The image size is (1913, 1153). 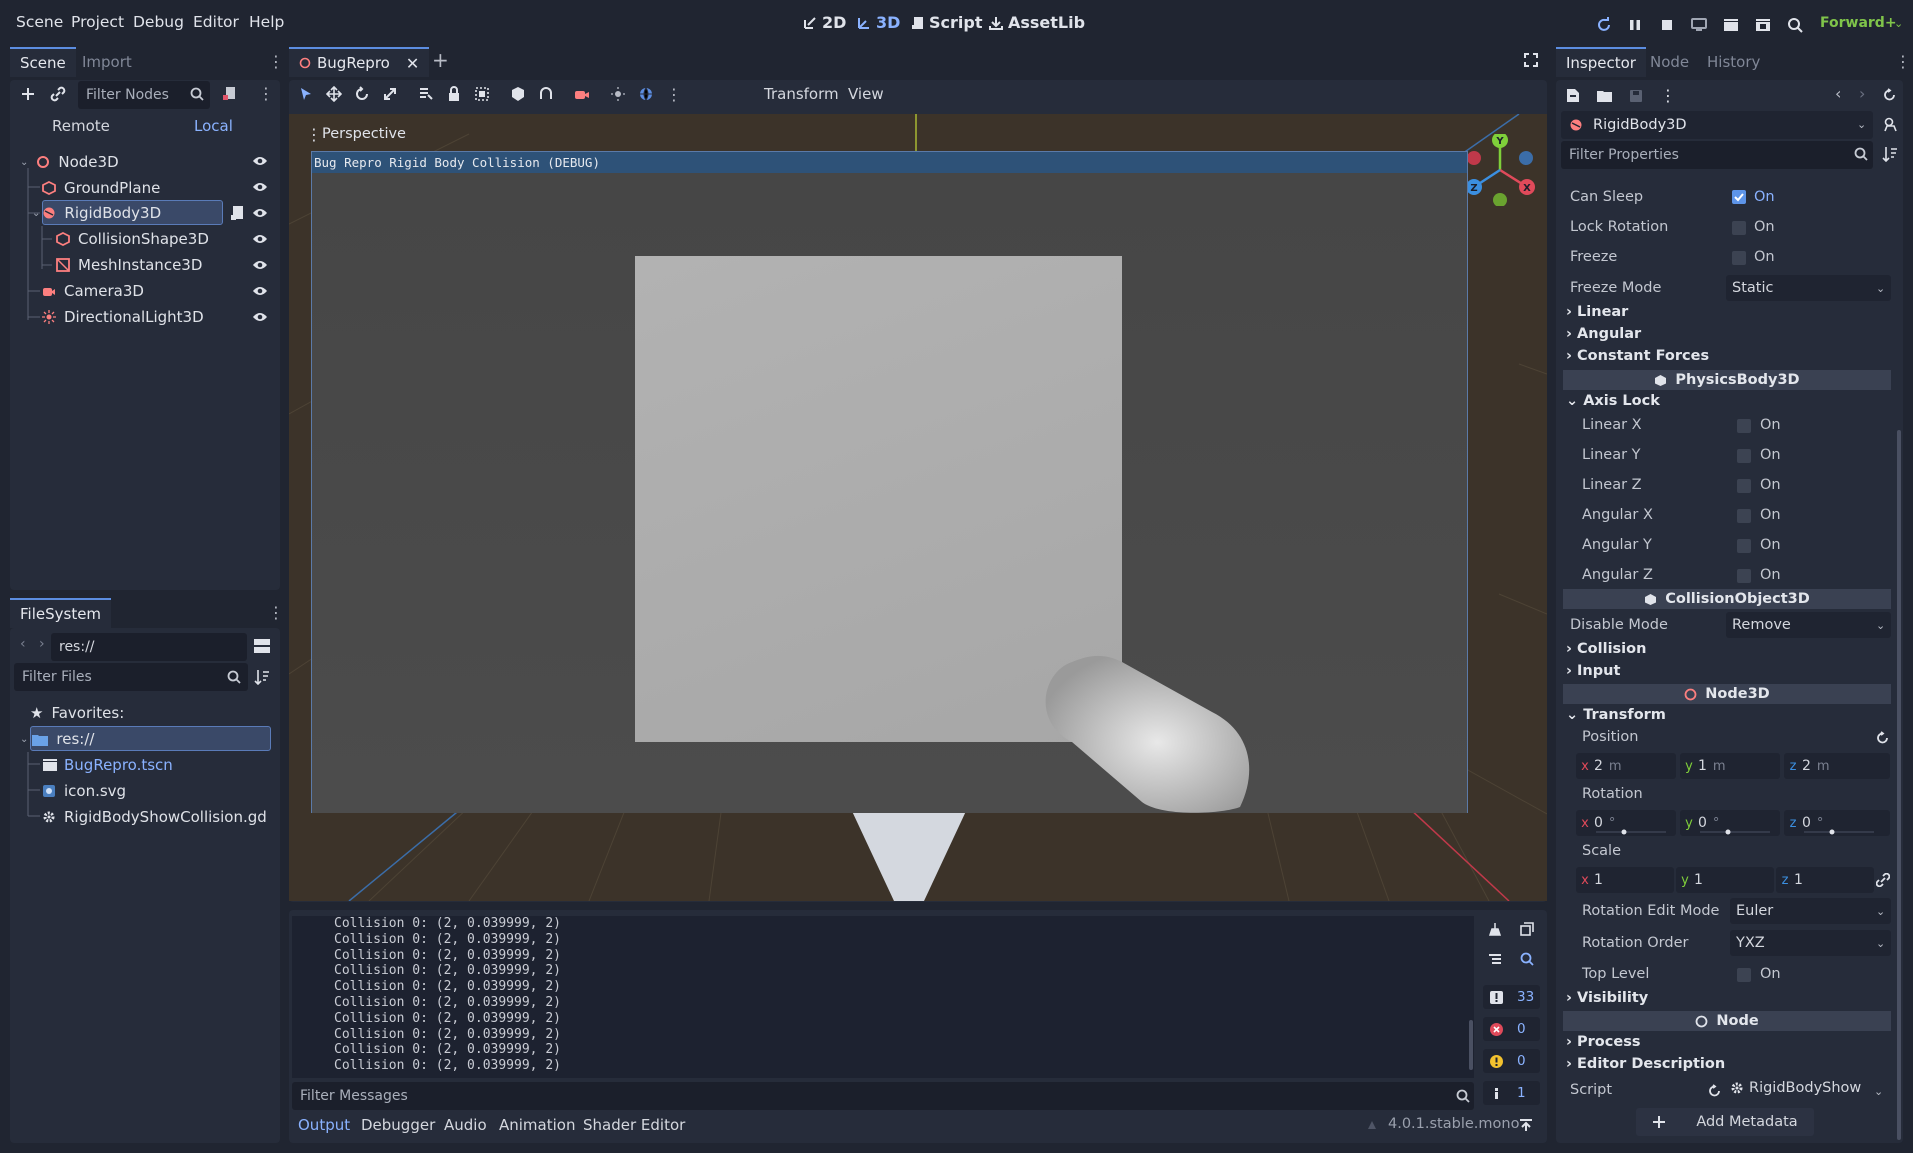 What do you see at coordinates (412, 63) in the screenshot?
I see `close-tab-icon: ✕` at bounding box center [412, 63].